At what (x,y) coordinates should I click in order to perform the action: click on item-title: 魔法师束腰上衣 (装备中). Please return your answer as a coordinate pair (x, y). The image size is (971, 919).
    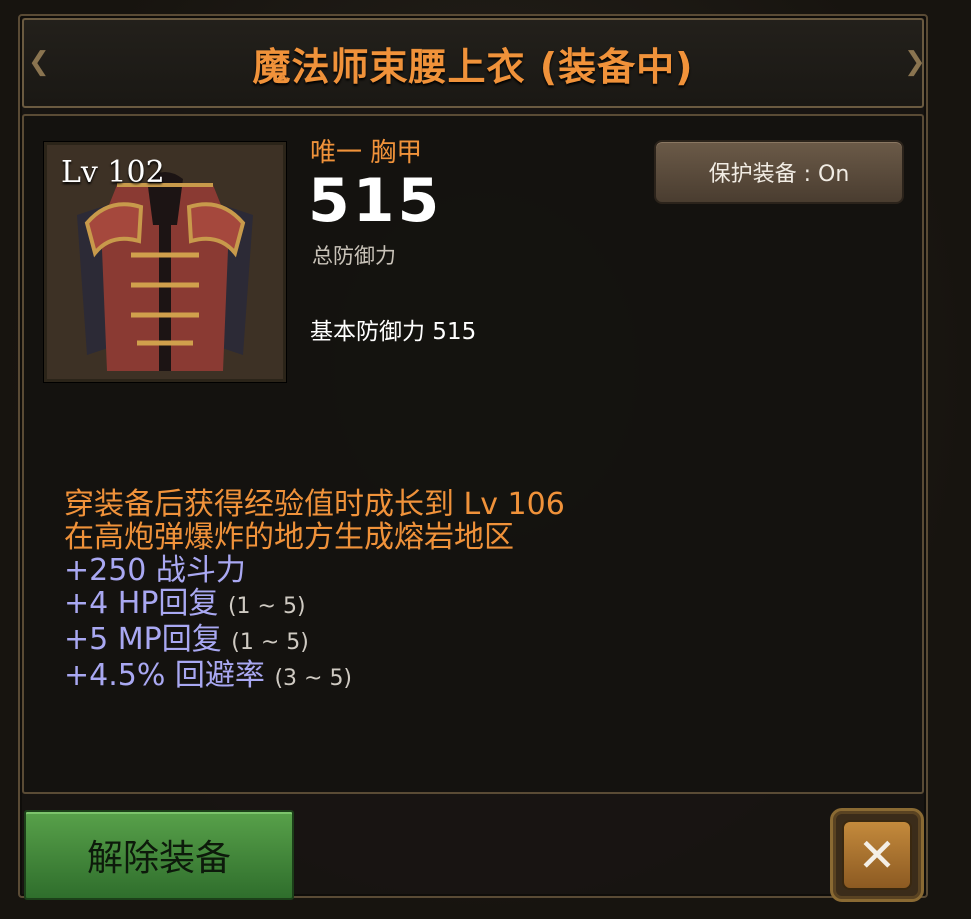
    Looking at the image, I should click on (473, 66).